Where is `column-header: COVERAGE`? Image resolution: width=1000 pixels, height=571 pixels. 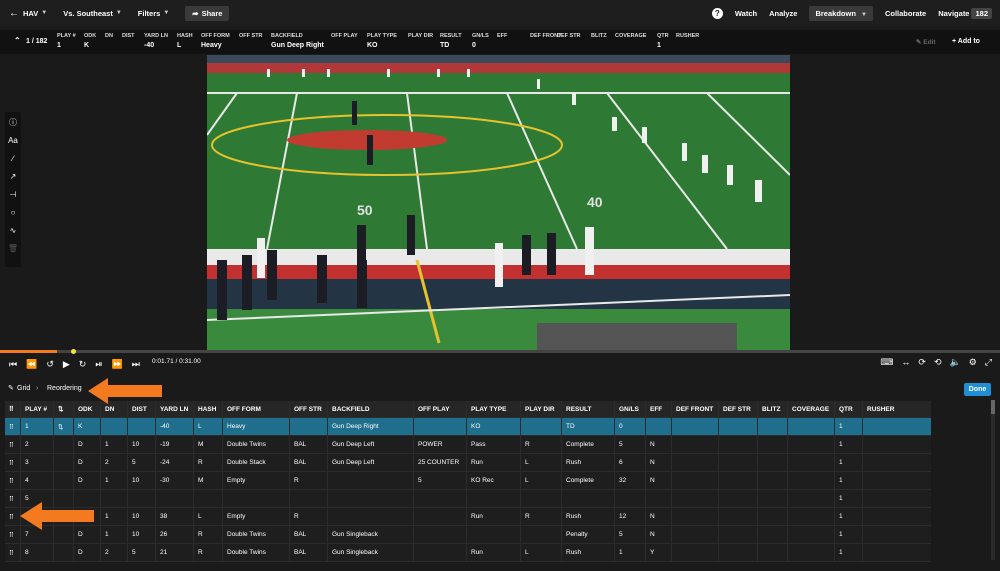 column-header: COVERAGE is located at coordinates (810, 409).